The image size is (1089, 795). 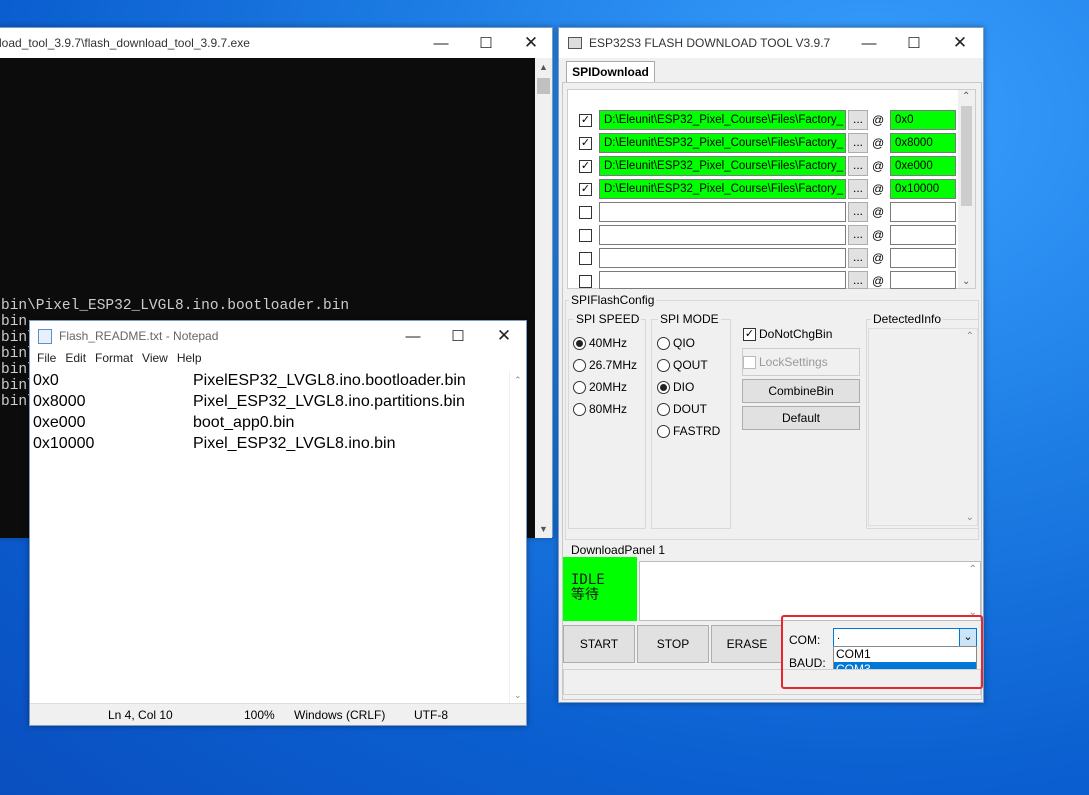 What do you see at coordinates (688, 431) in the screenshot?
I see `radio-fastrd: FASTRD` at bounding box center [688, 431].